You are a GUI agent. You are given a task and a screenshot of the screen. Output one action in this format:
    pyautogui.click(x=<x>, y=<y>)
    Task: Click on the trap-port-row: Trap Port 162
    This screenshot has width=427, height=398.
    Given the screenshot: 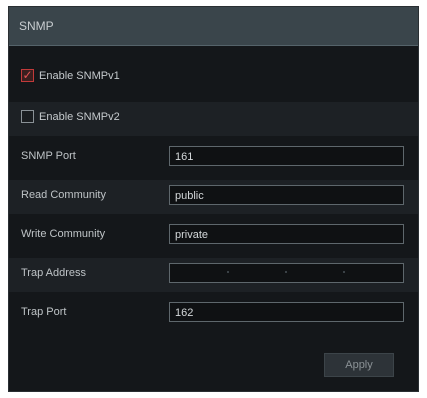 What is the action you would take?
    pyautogui.click(x=213, y=314)
    